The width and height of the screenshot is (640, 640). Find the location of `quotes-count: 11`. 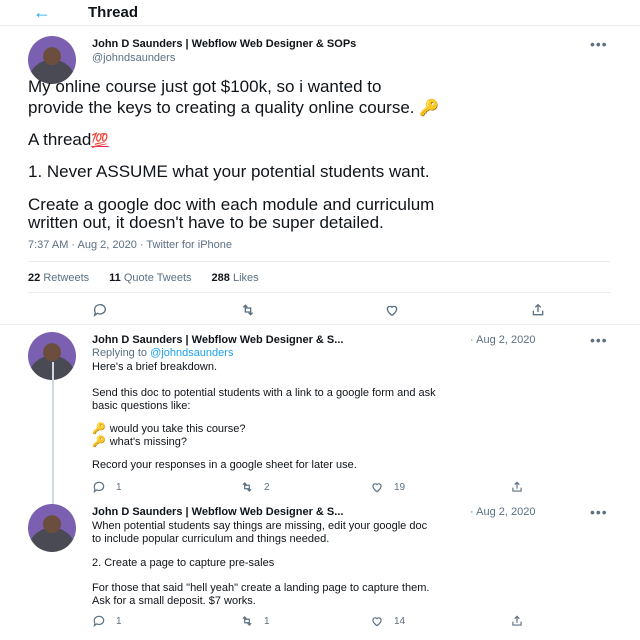

quotes-count: 11 is located at coordinates (115, 278).